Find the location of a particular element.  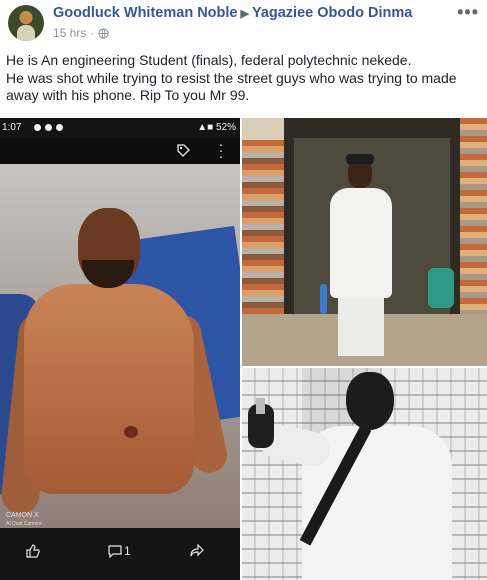

post-timestamp: 15 hrs is located at coordinates (69, 33).